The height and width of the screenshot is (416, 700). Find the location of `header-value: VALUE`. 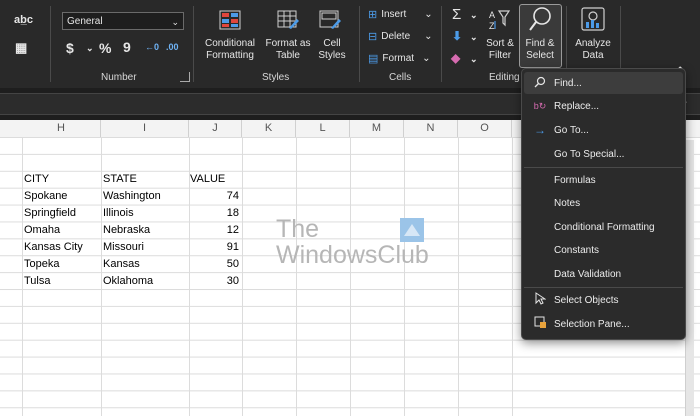

header-value: VALUE is located at coordinates (207, 179).